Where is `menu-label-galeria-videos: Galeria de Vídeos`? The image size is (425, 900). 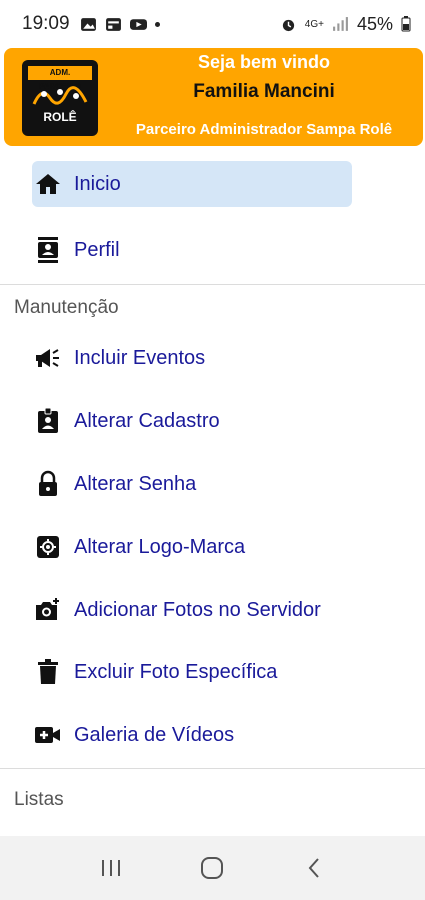 menu-label-galeria-videos: Galeria de Vídeos is located at coordinates (154, 734).